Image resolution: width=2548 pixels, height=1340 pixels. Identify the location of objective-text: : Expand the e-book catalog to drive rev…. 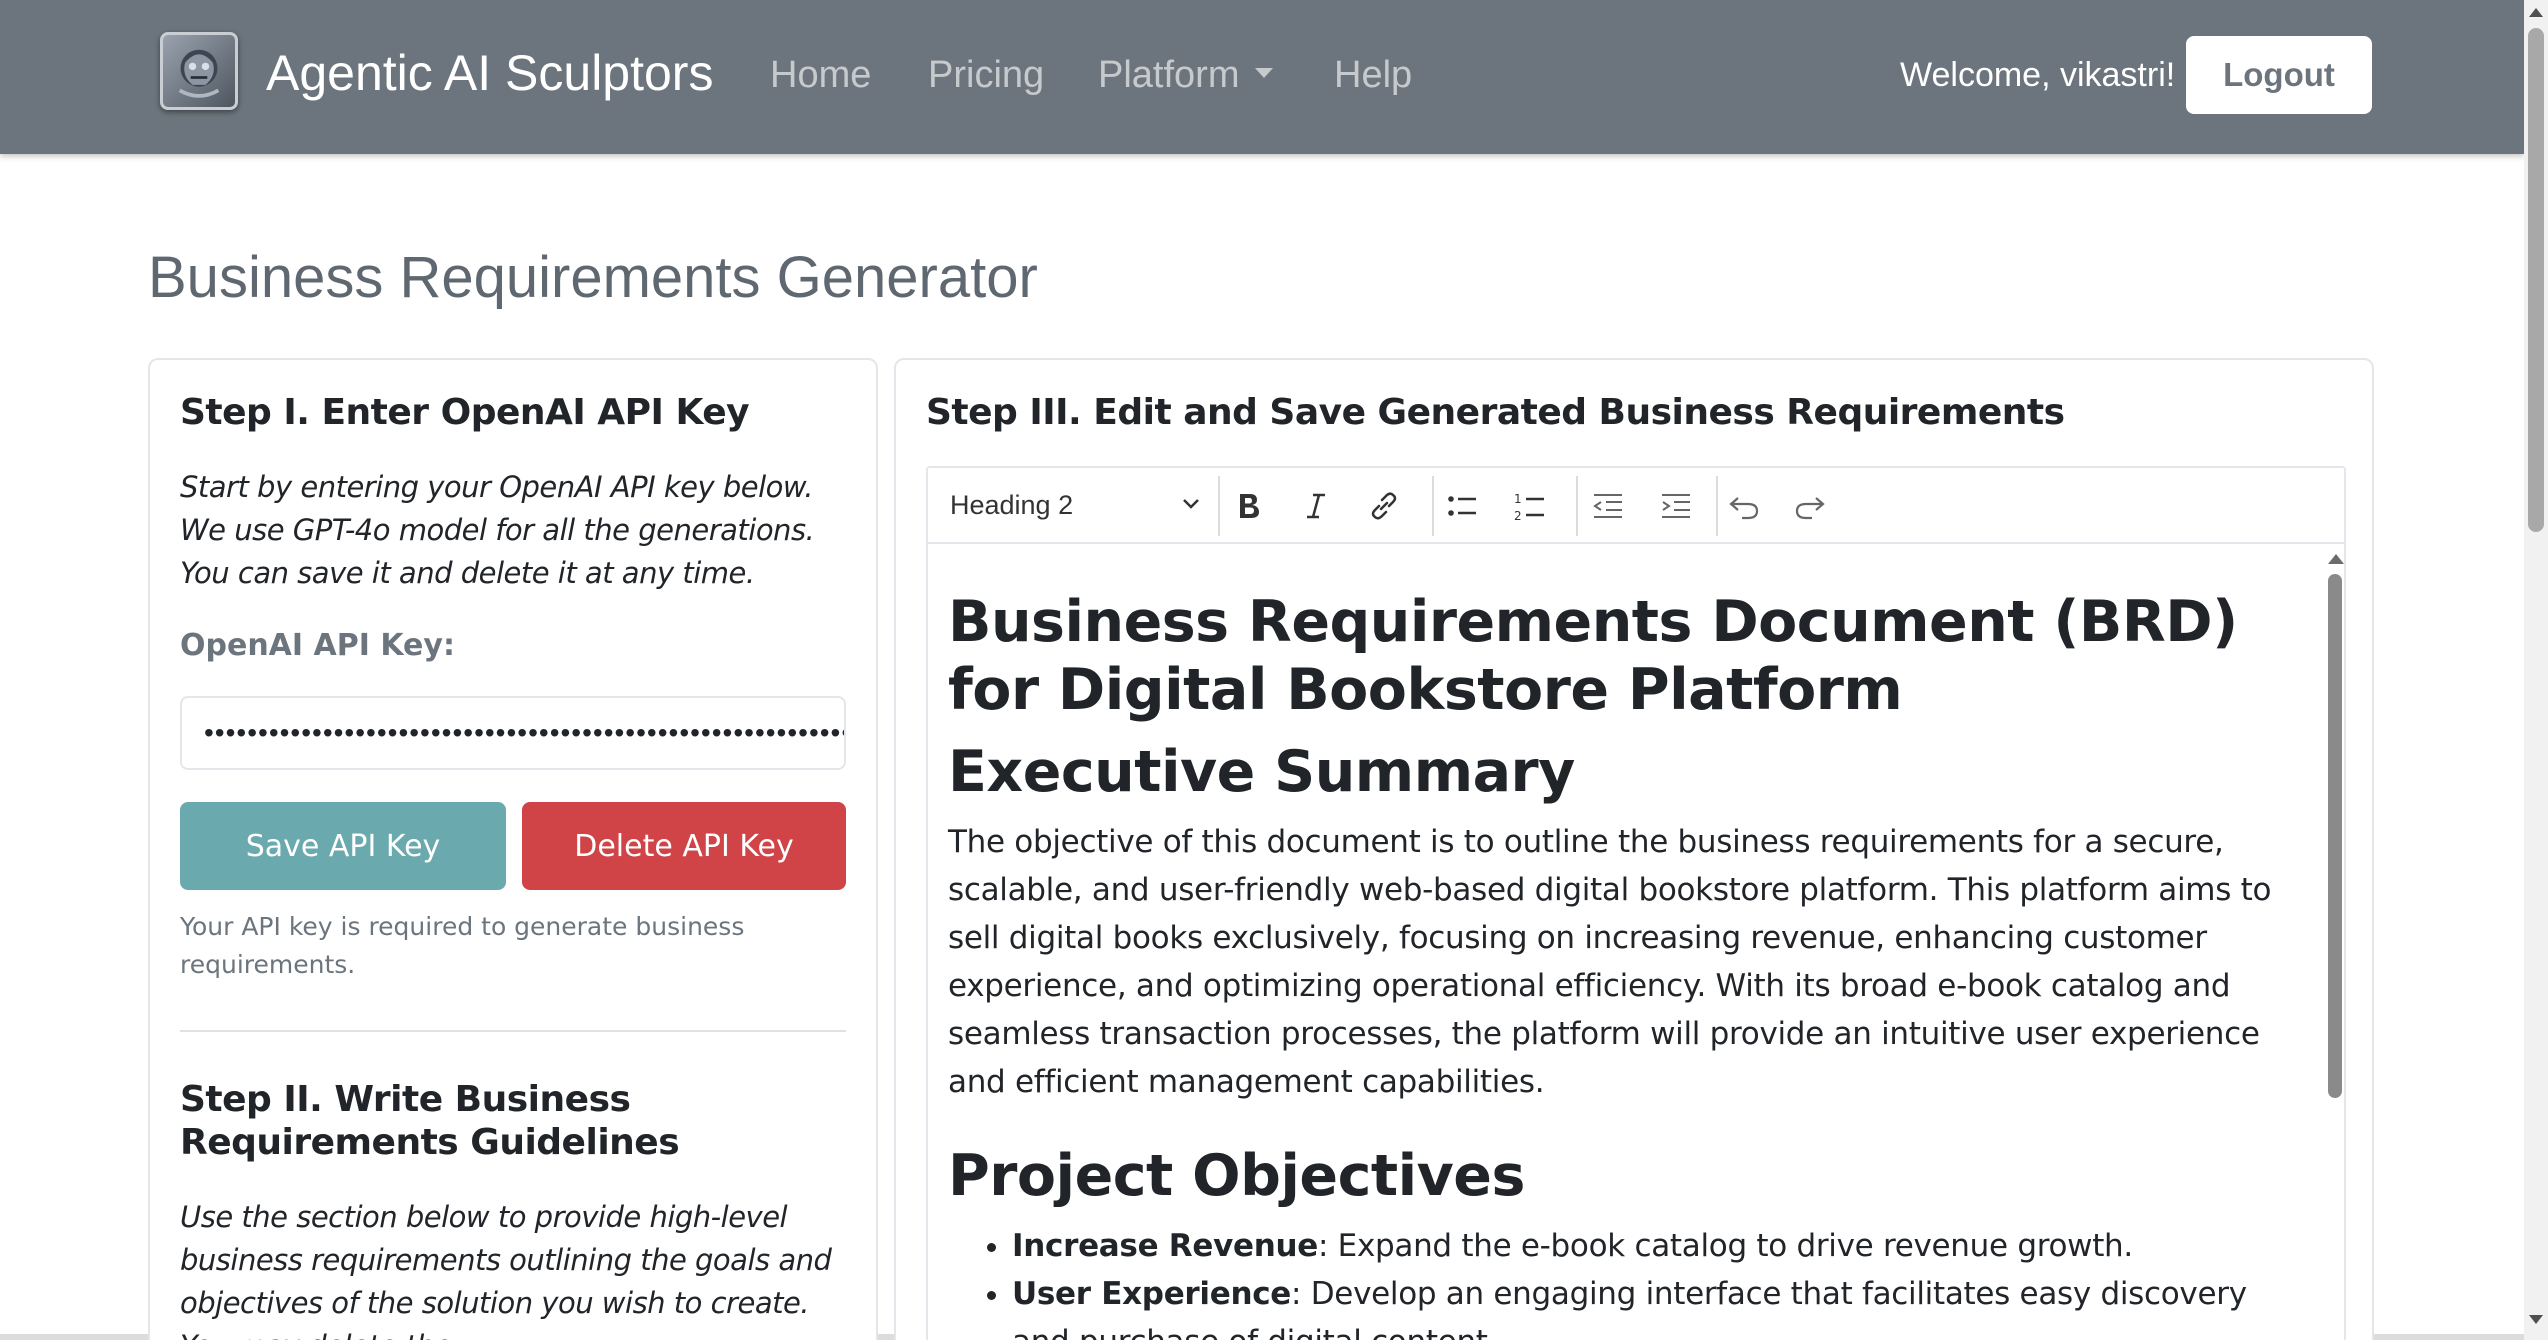
(1725, 1246).